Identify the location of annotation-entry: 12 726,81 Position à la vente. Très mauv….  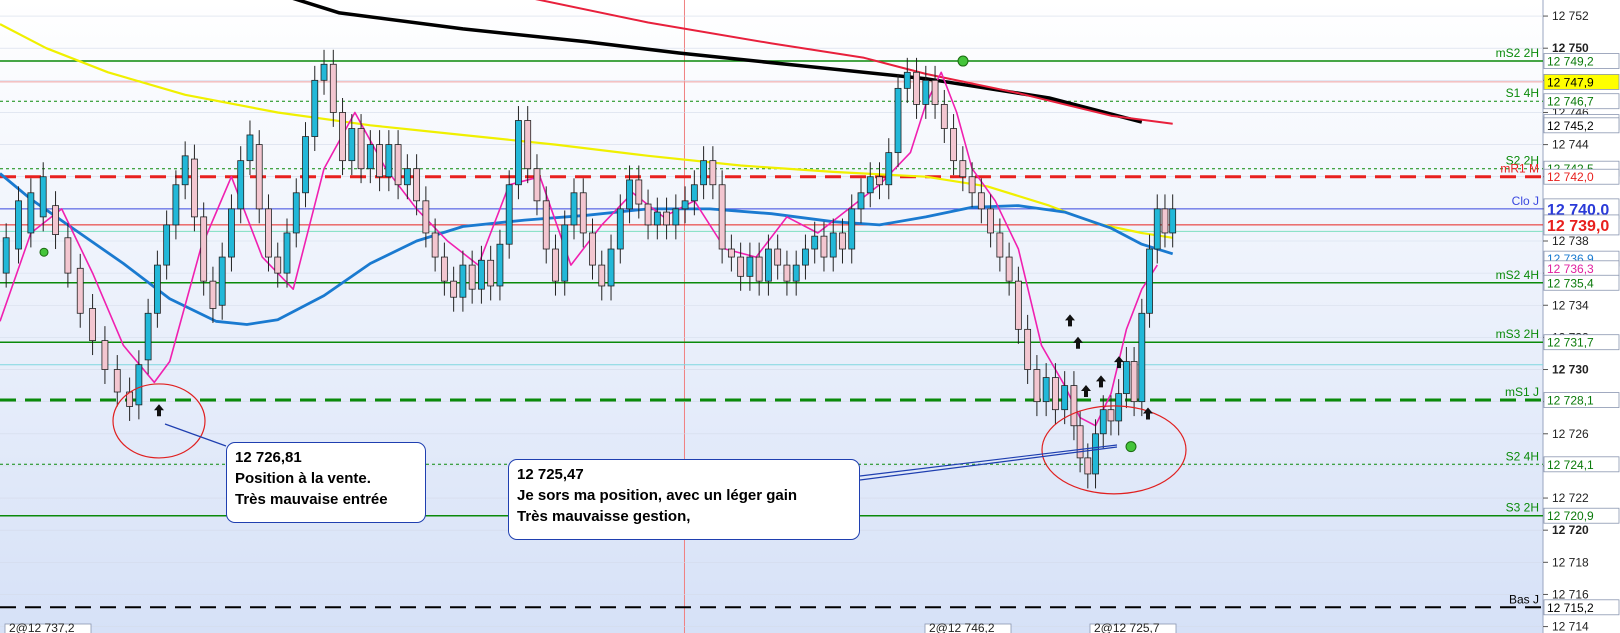
(326, 482).